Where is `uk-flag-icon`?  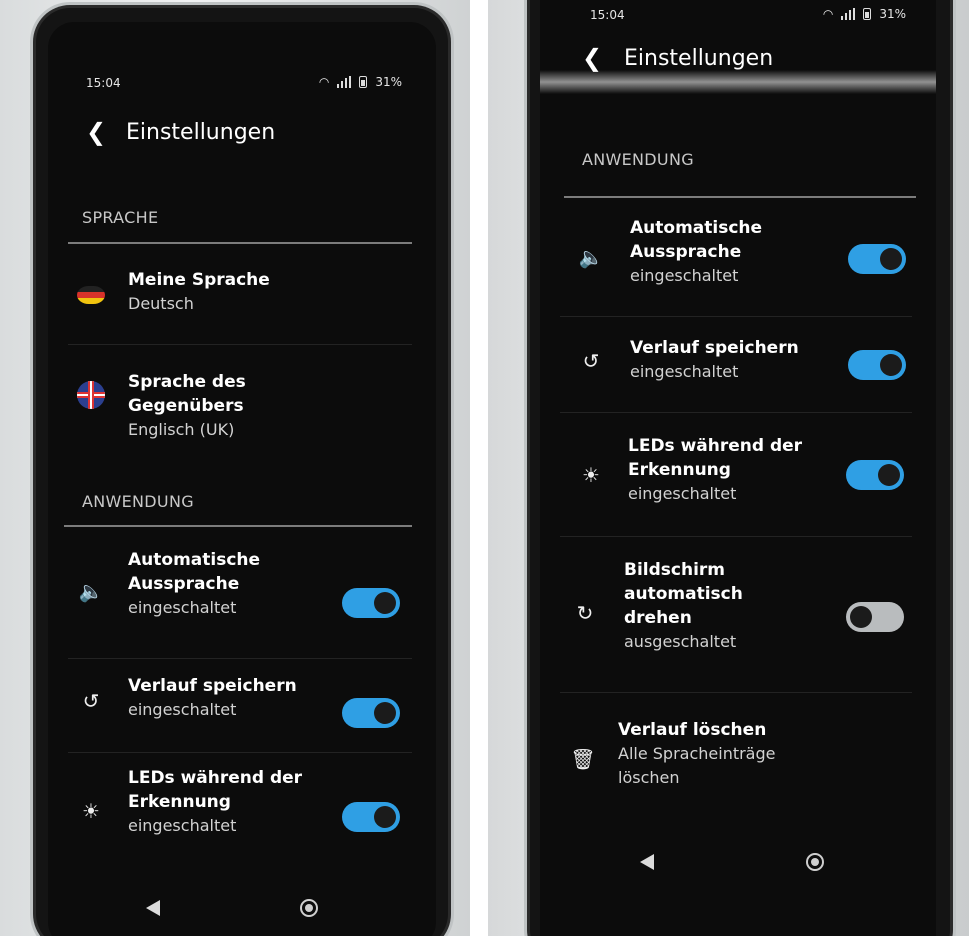
uk-flag-icon is located at coordinates (91, 395).